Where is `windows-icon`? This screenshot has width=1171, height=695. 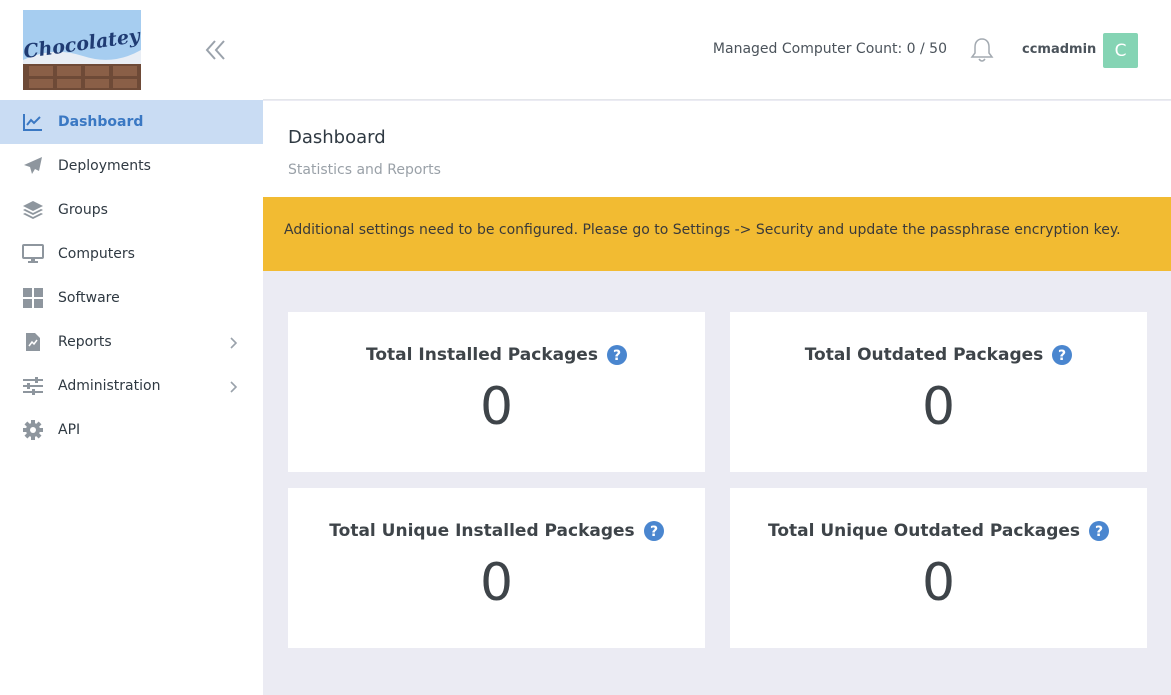 windows-icon is located at coordinates (33, 298).